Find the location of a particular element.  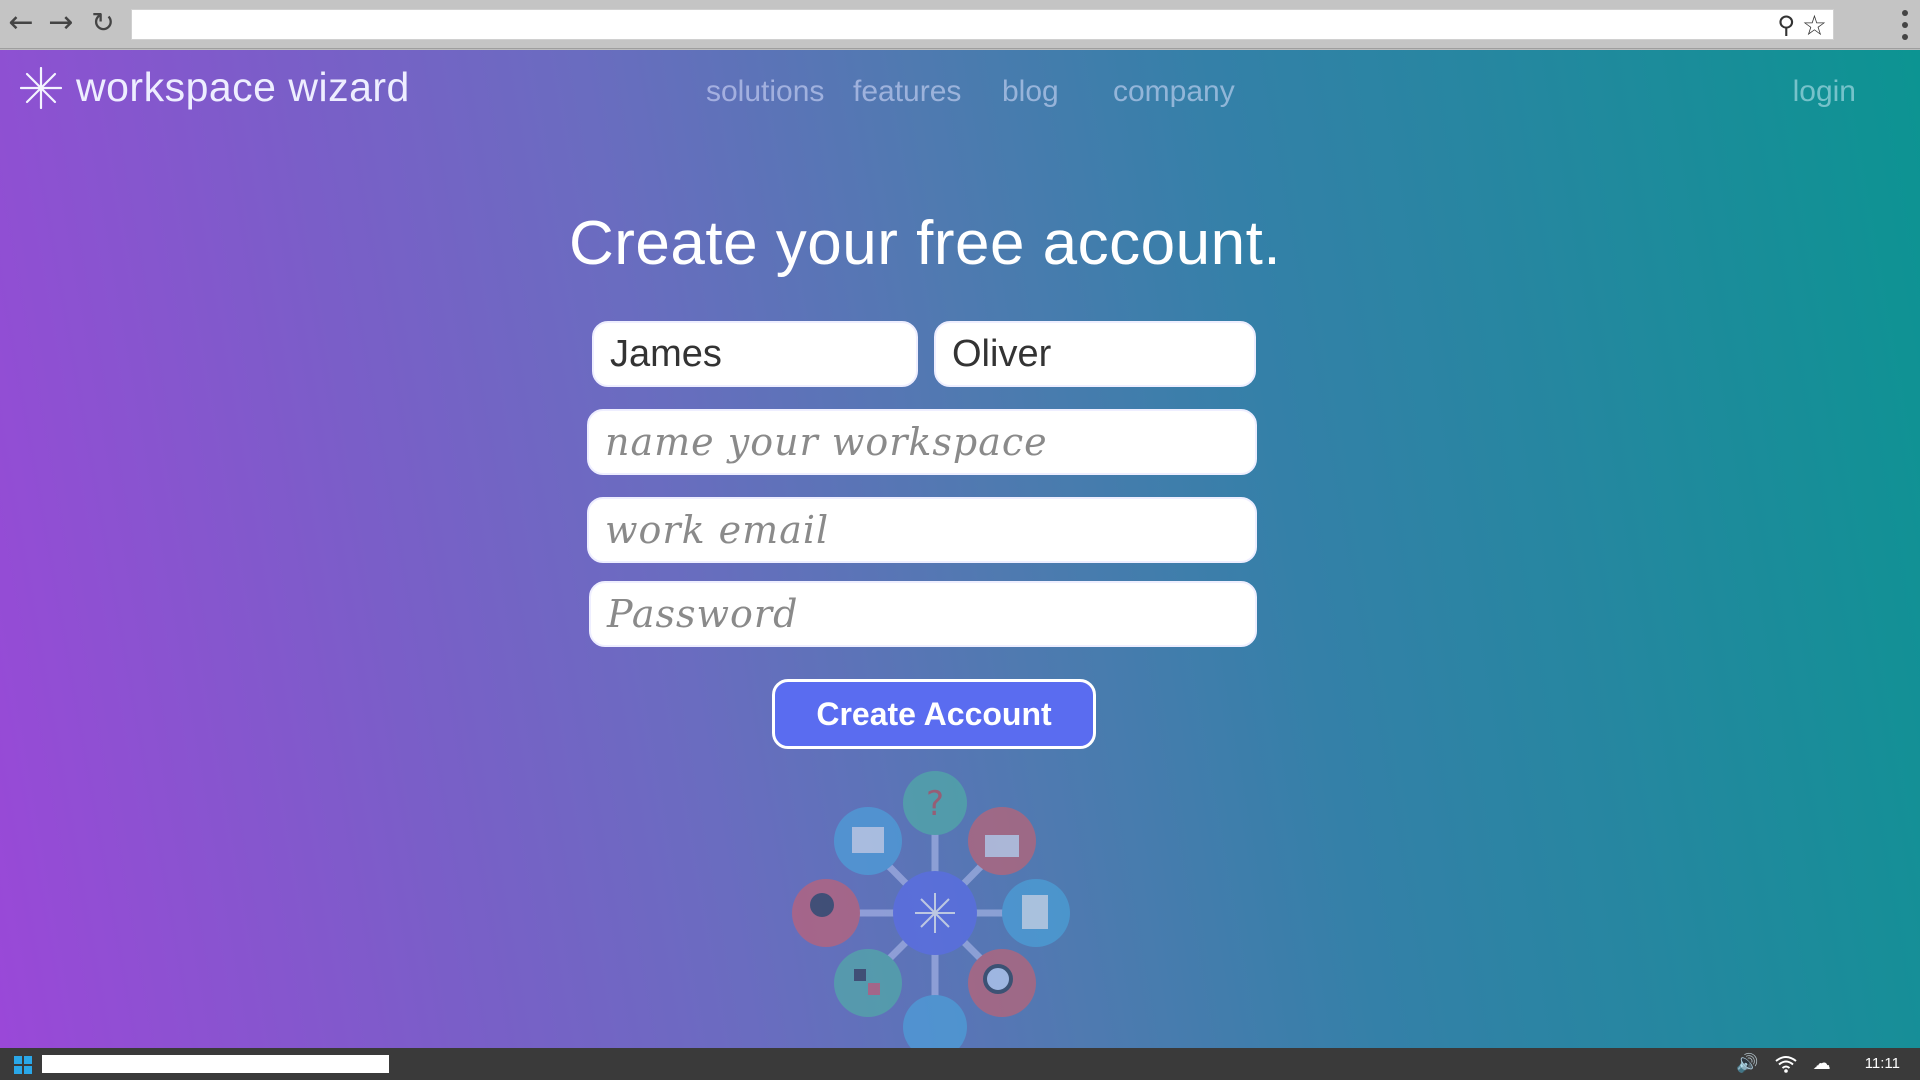

cloud-icon: ☁ is located at coordinates (1822, 1063).